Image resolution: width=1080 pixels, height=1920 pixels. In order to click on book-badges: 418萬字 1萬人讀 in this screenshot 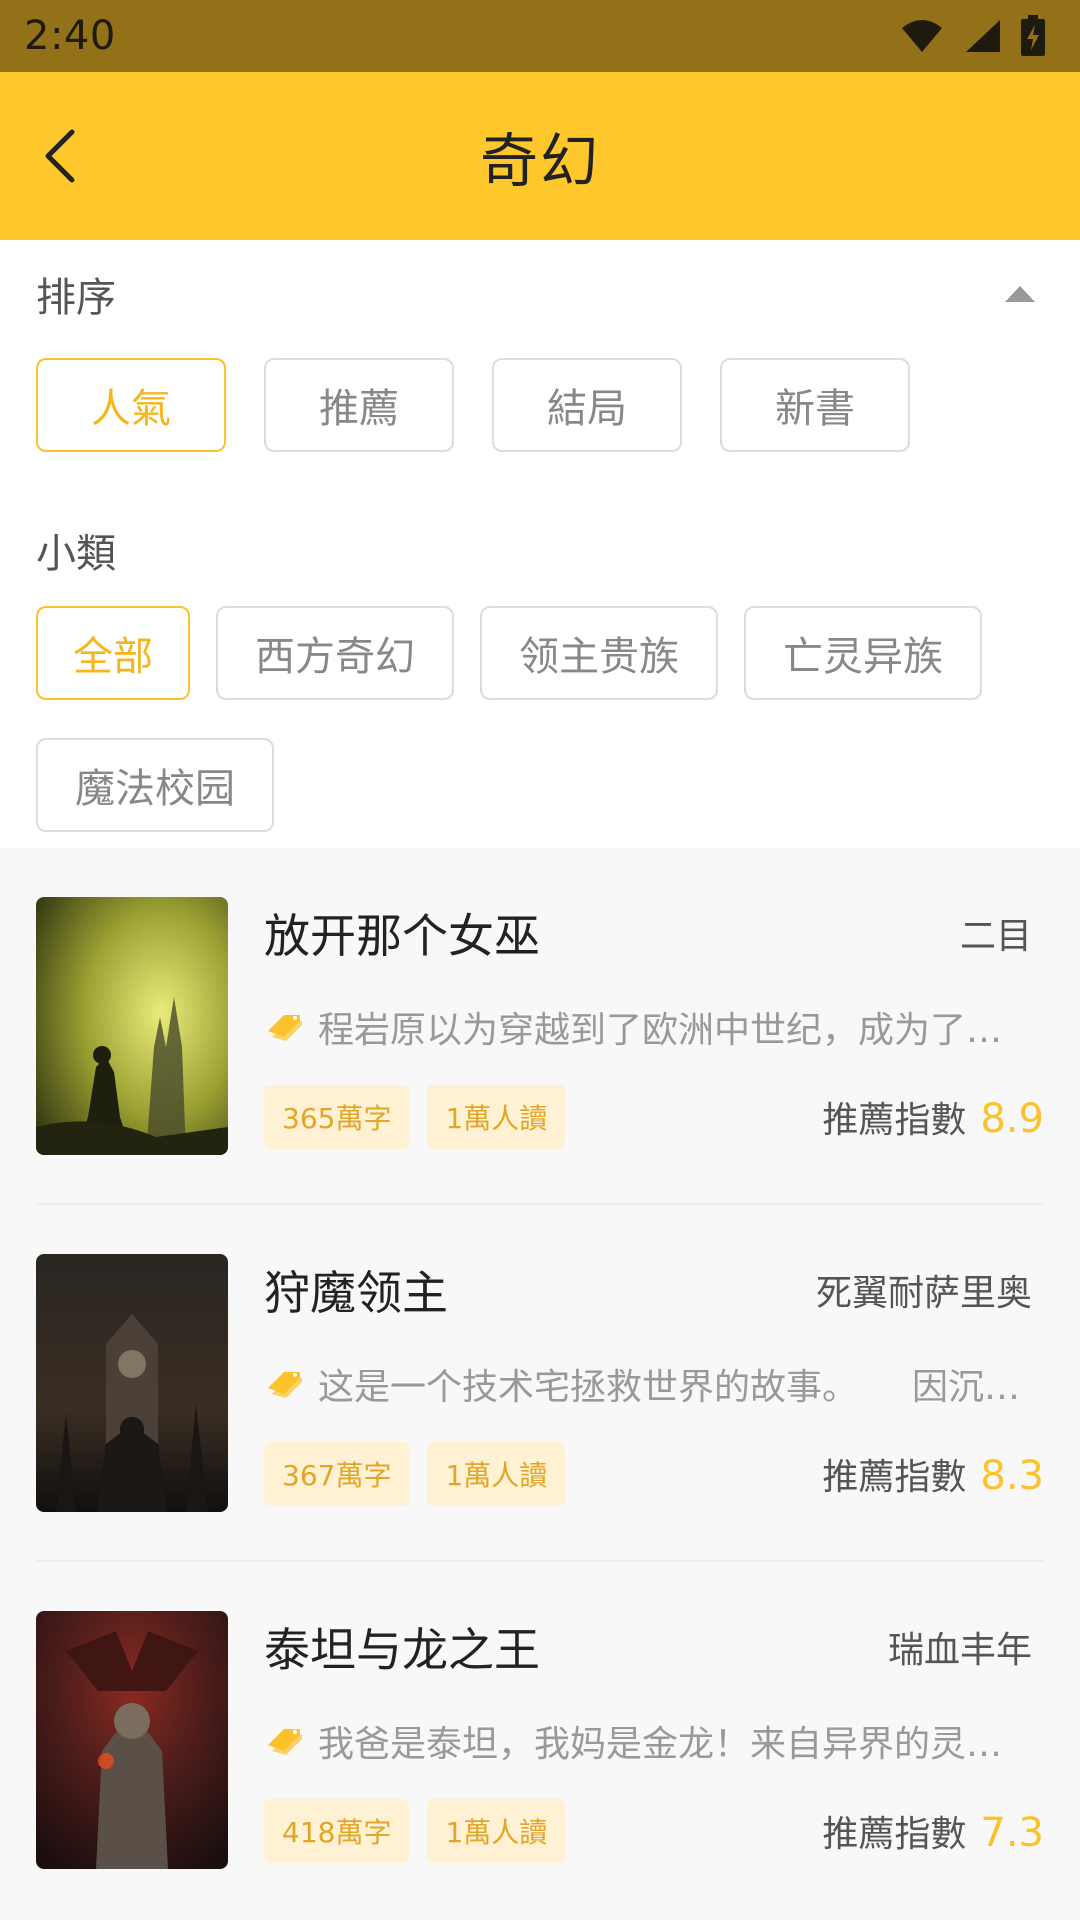, I will do `click(415, 1831)`.